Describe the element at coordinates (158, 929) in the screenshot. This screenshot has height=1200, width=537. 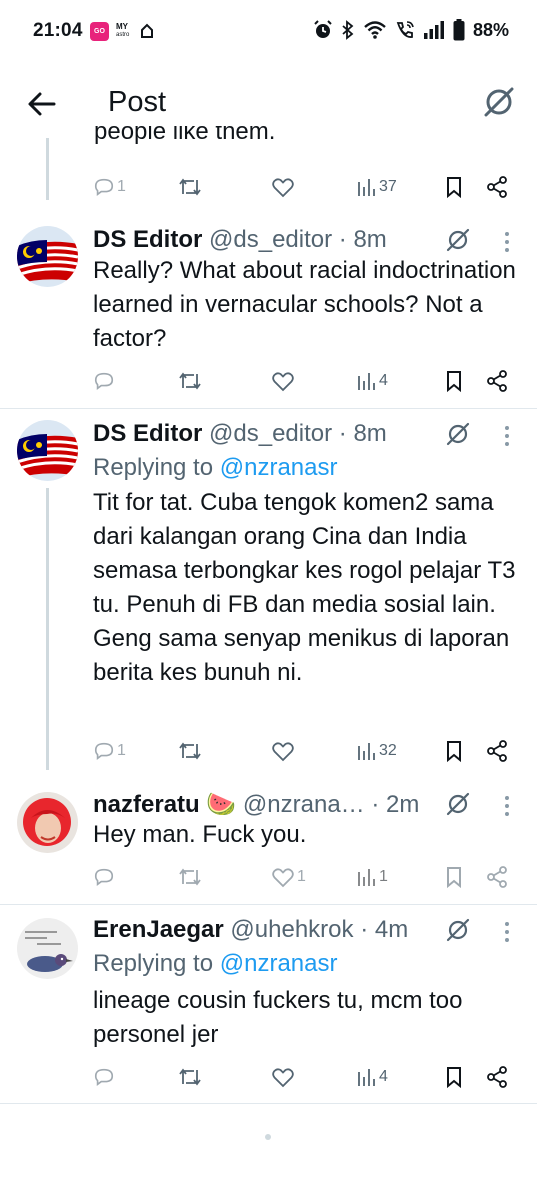
I see `author-name: ErenJaegar` at that location.